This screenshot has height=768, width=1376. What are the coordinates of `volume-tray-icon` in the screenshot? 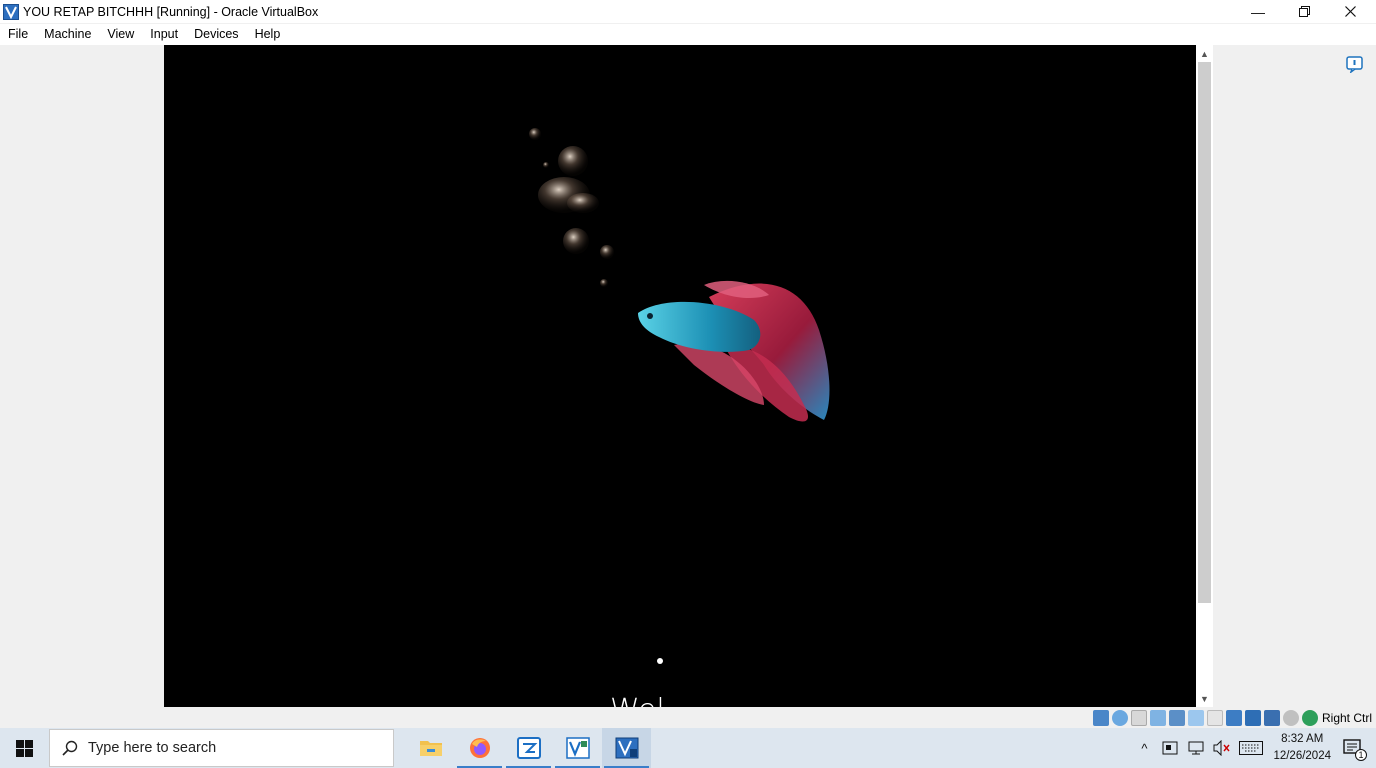 It's located at (1222, 748).